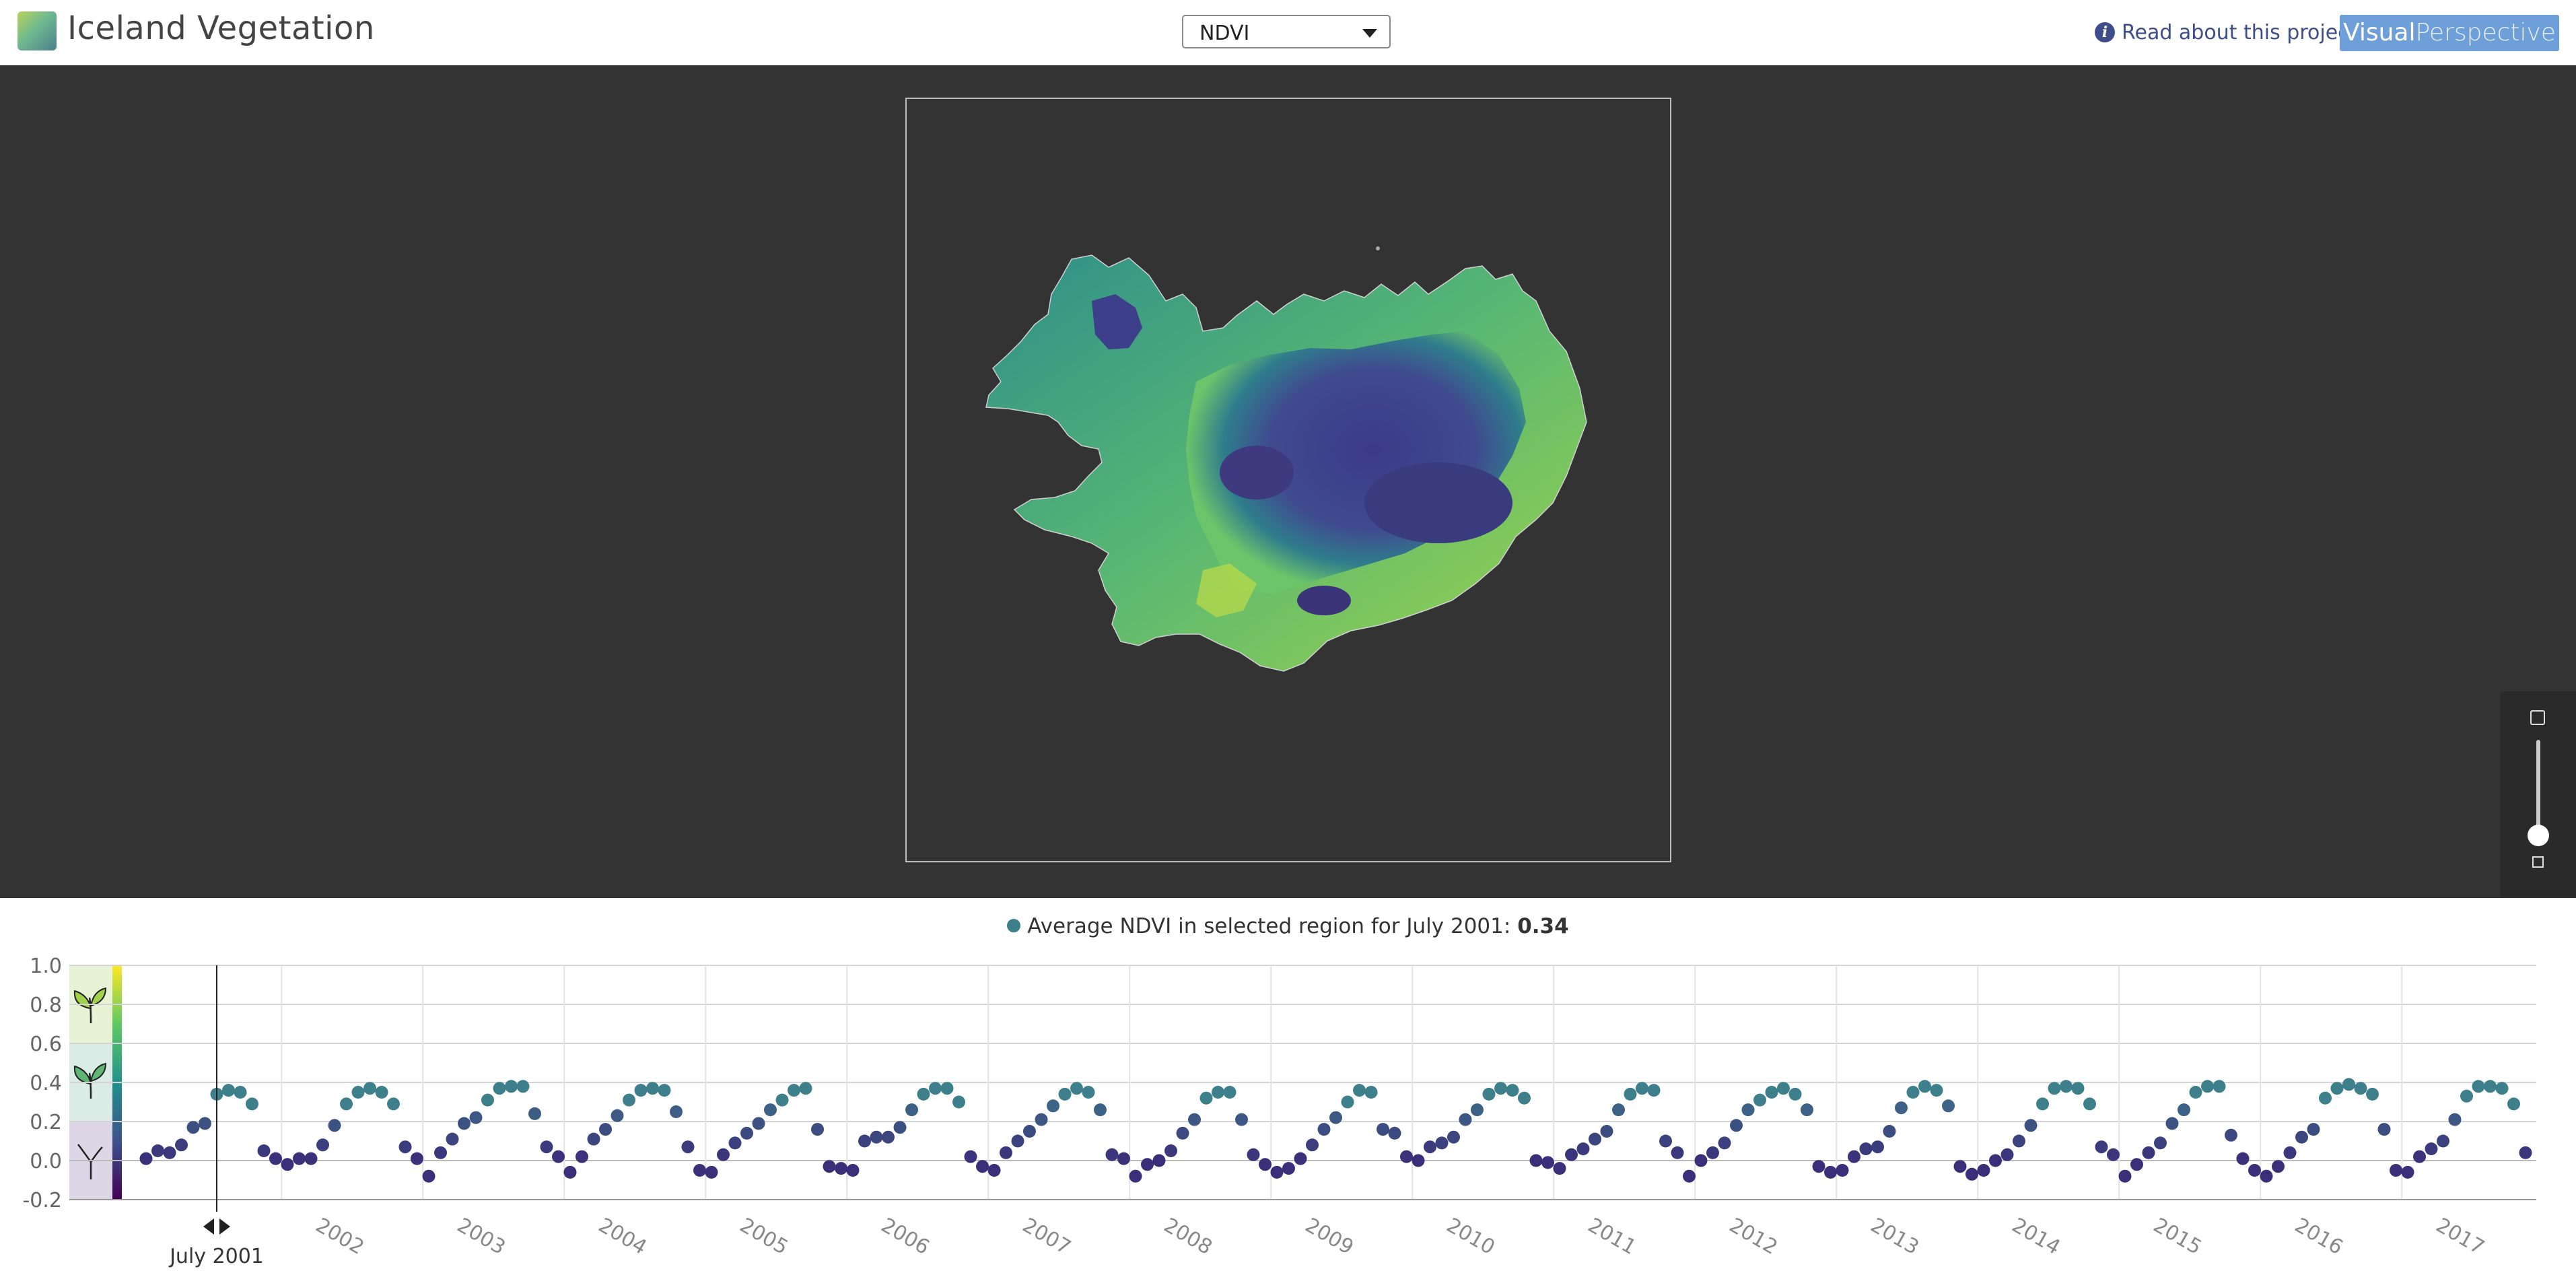  I want to click on layer-select: NDVI, so click(1286, 32).